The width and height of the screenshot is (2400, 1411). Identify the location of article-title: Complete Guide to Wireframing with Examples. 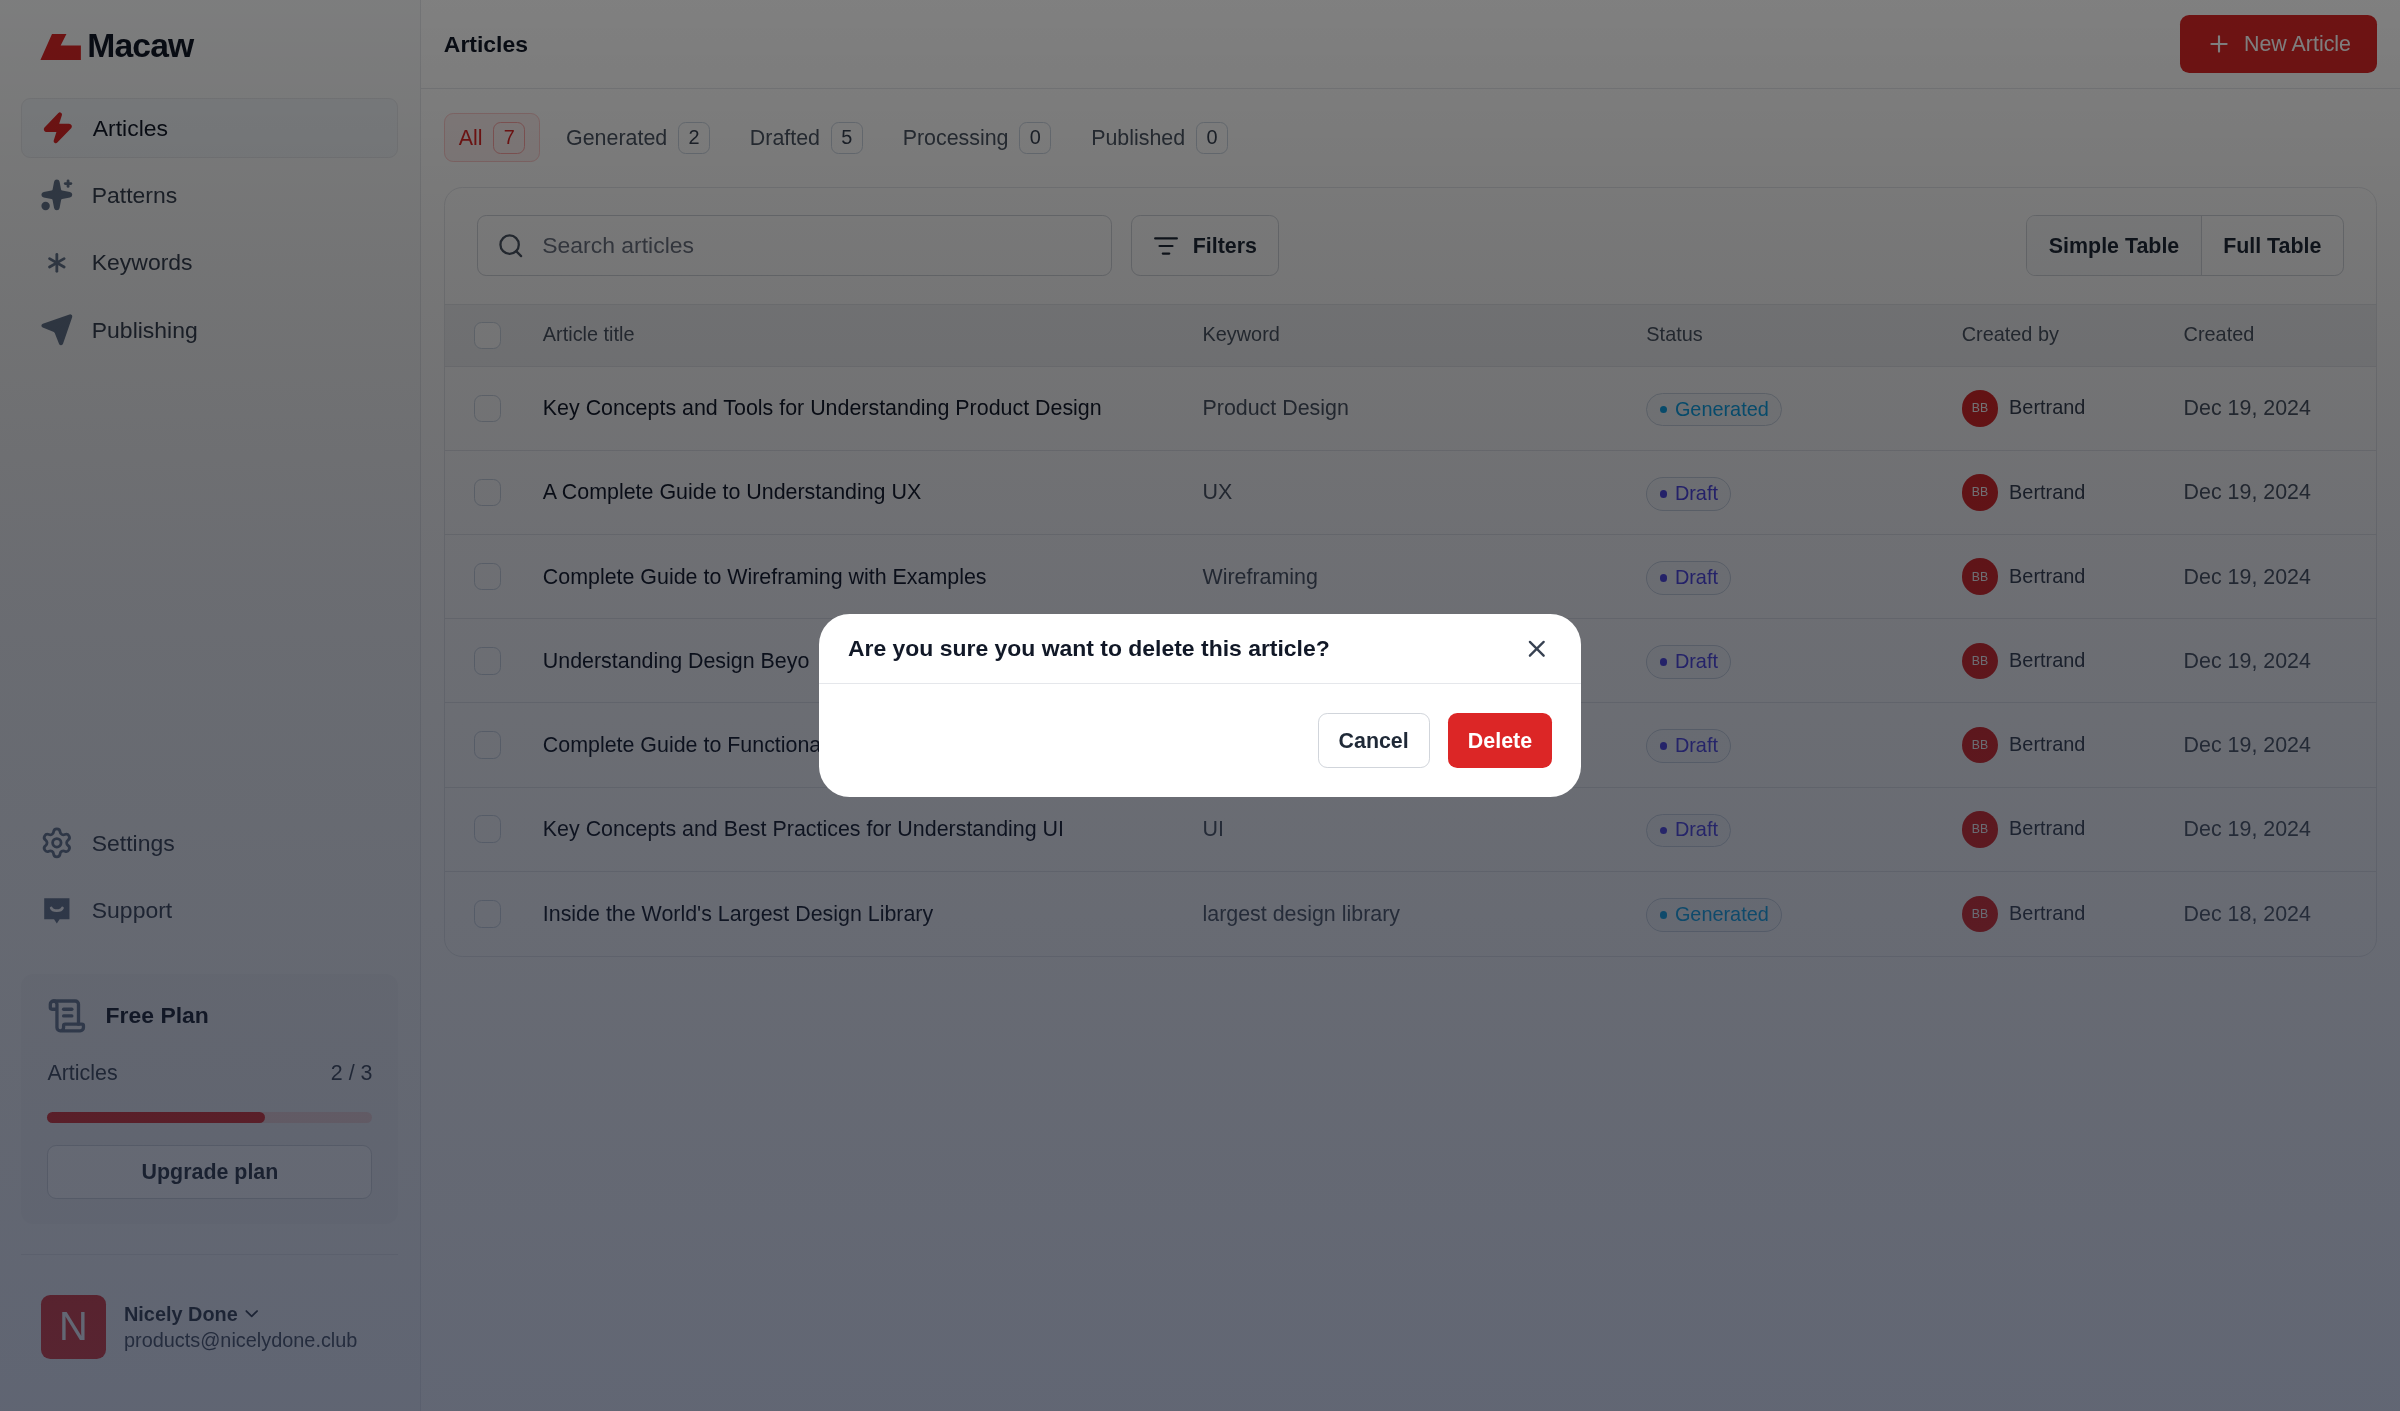
(872, 576).